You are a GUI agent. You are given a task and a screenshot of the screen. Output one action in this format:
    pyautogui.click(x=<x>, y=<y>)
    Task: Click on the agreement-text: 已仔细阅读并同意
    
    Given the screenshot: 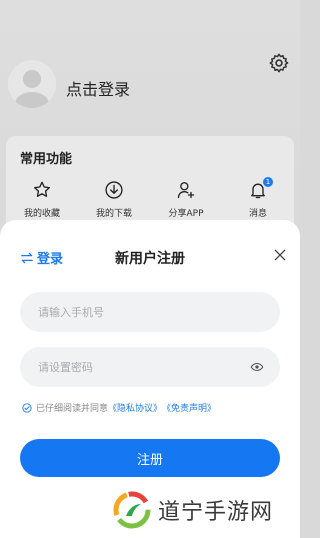 What is the action you would take?
    pyautogui.click(x=72, y=409)
    